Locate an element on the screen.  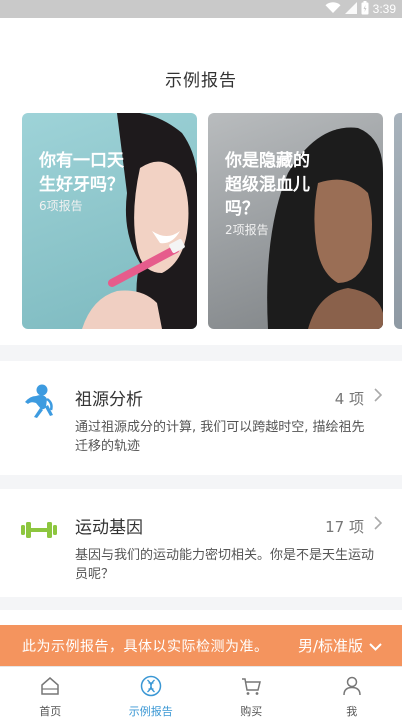
tab-me: 我 is located at coordinates (352, 692).